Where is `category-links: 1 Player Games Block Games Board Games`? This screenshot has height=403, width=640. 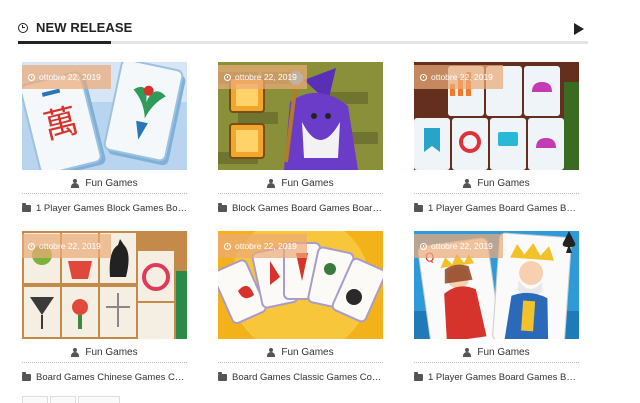
category-links: 1 Player Games Block Games Board Games is located at coordinates (111, 208).